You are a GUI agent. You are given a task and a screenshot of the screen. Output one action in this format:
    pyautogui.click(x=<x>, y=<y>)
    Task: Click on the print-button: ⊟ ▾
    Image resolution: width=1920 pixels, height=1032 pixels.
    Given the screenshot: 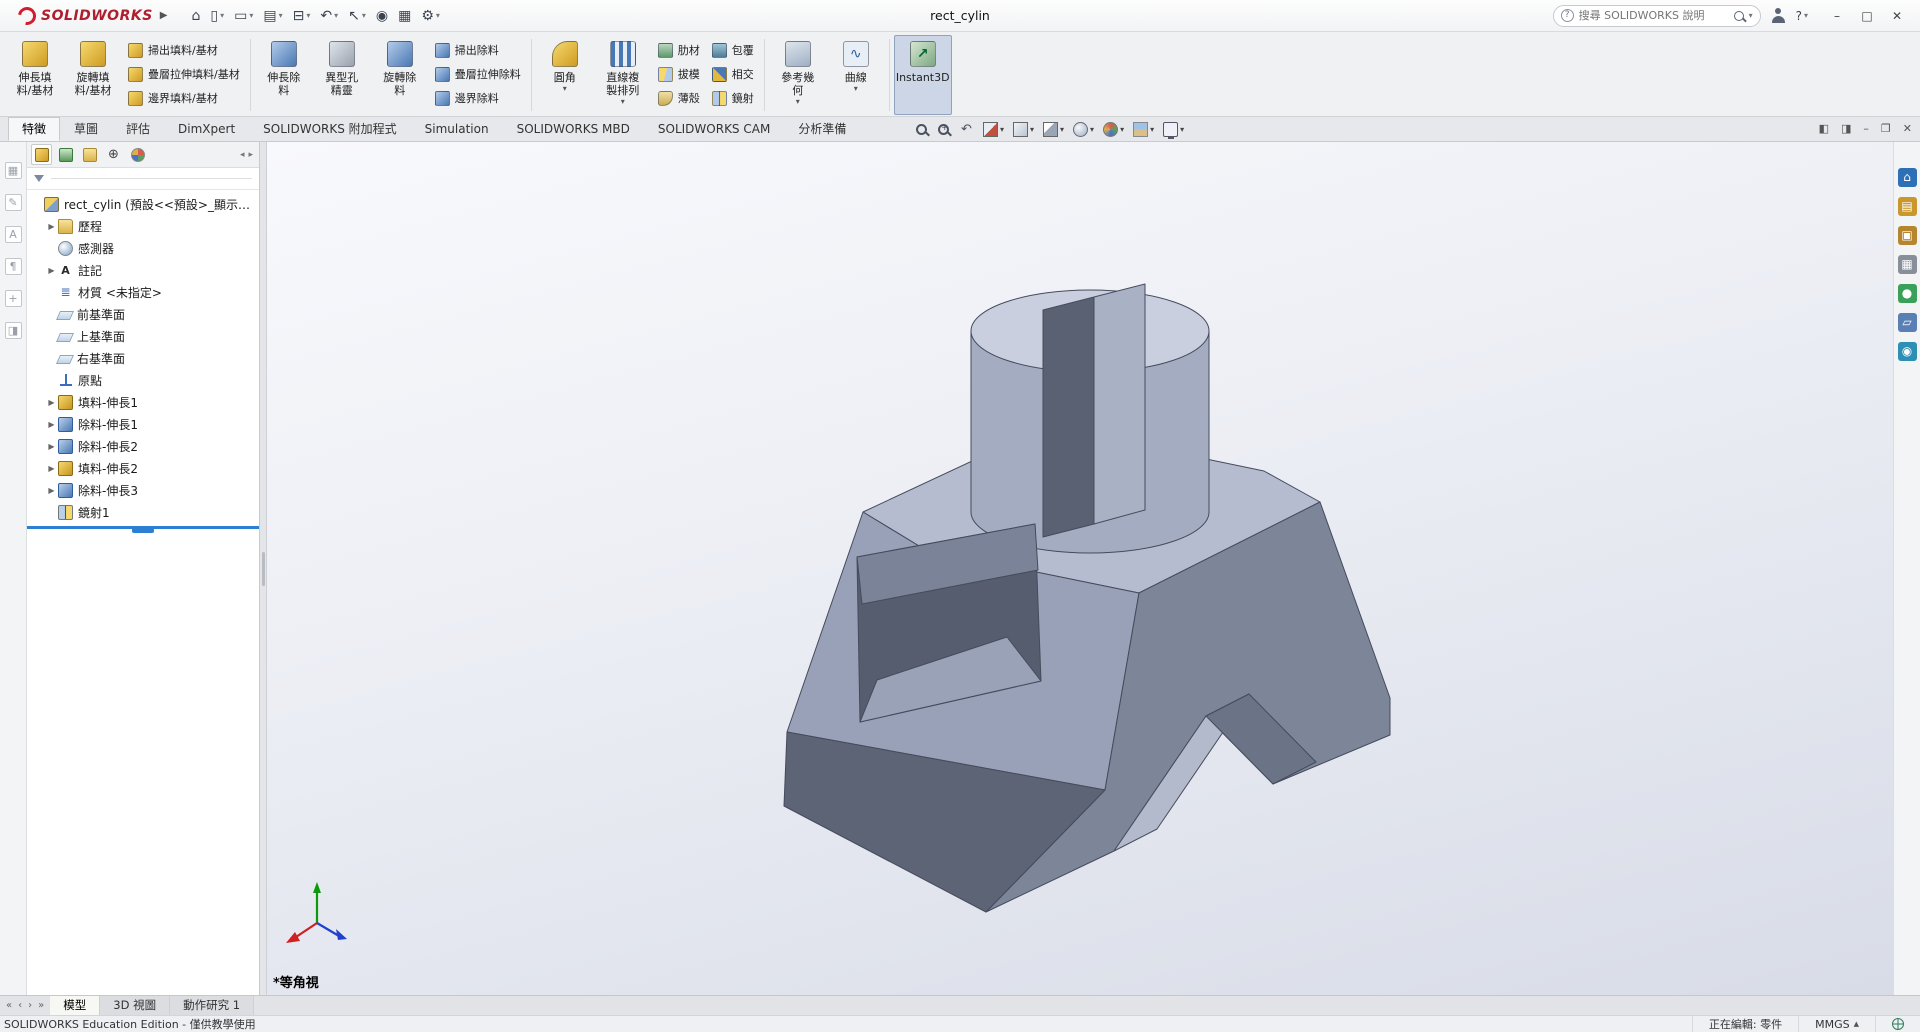 What is the action you would take?
    pyautogui.click(x=302, y=16)
    